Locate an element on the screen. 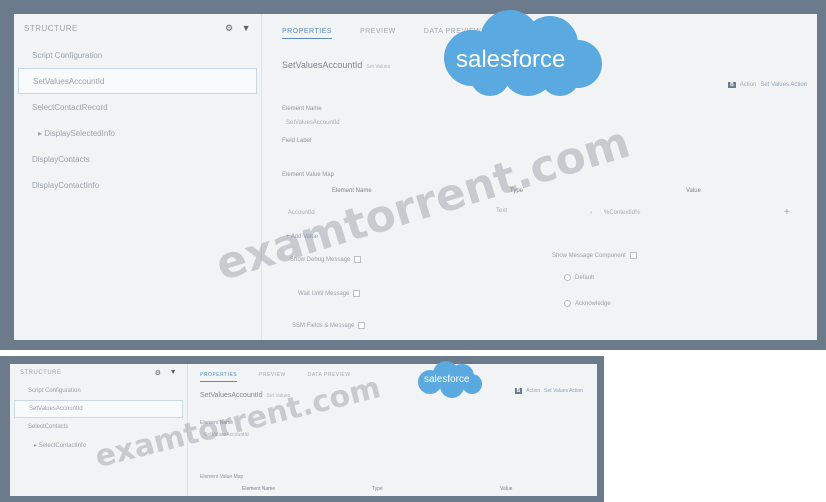  row-value-input: %ContextId% is located at coordinates (622, 213).